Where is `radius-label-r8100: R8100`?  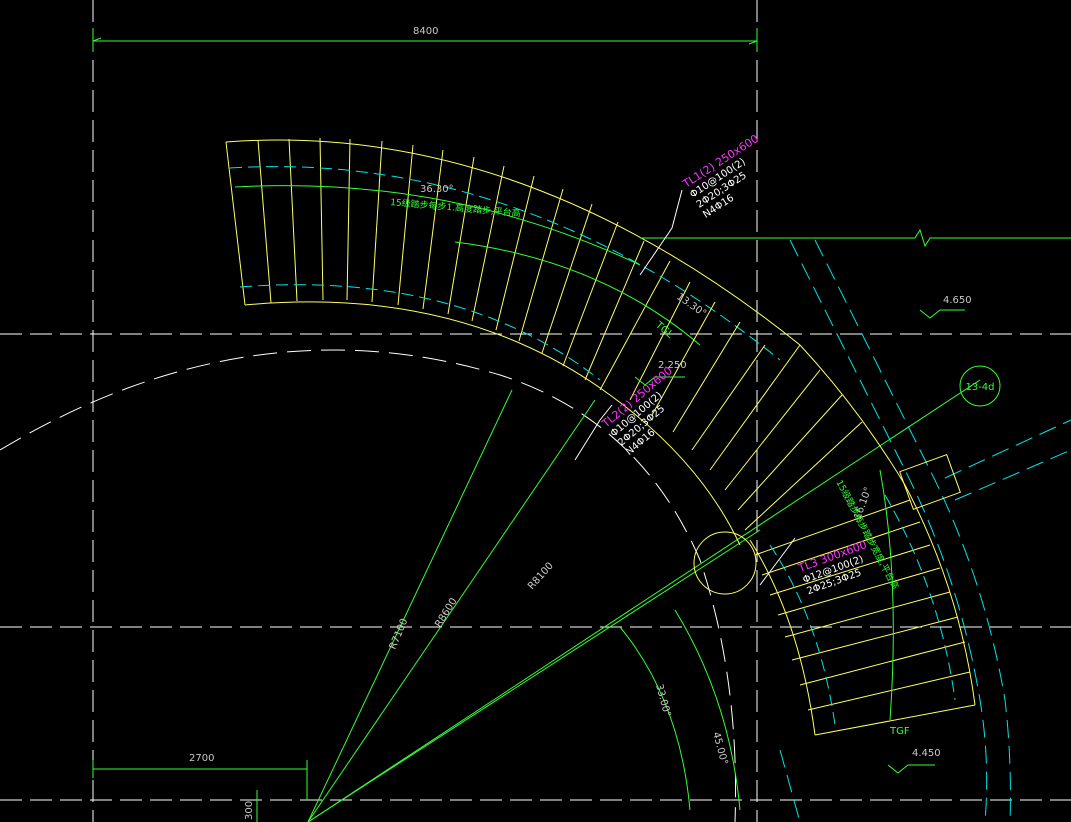
radius-label-r8100: R8100 is located at coordinates (541, 576).